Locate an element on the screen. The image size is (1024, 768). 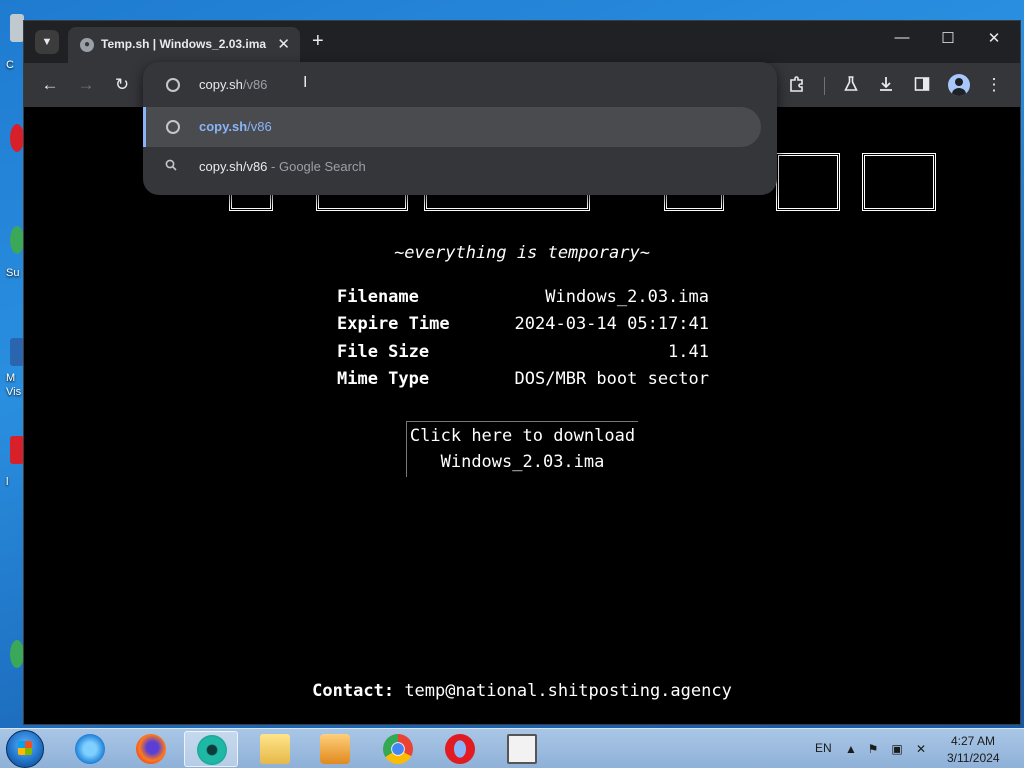
reload-button: ↻ is located at coordinates (122, 85).